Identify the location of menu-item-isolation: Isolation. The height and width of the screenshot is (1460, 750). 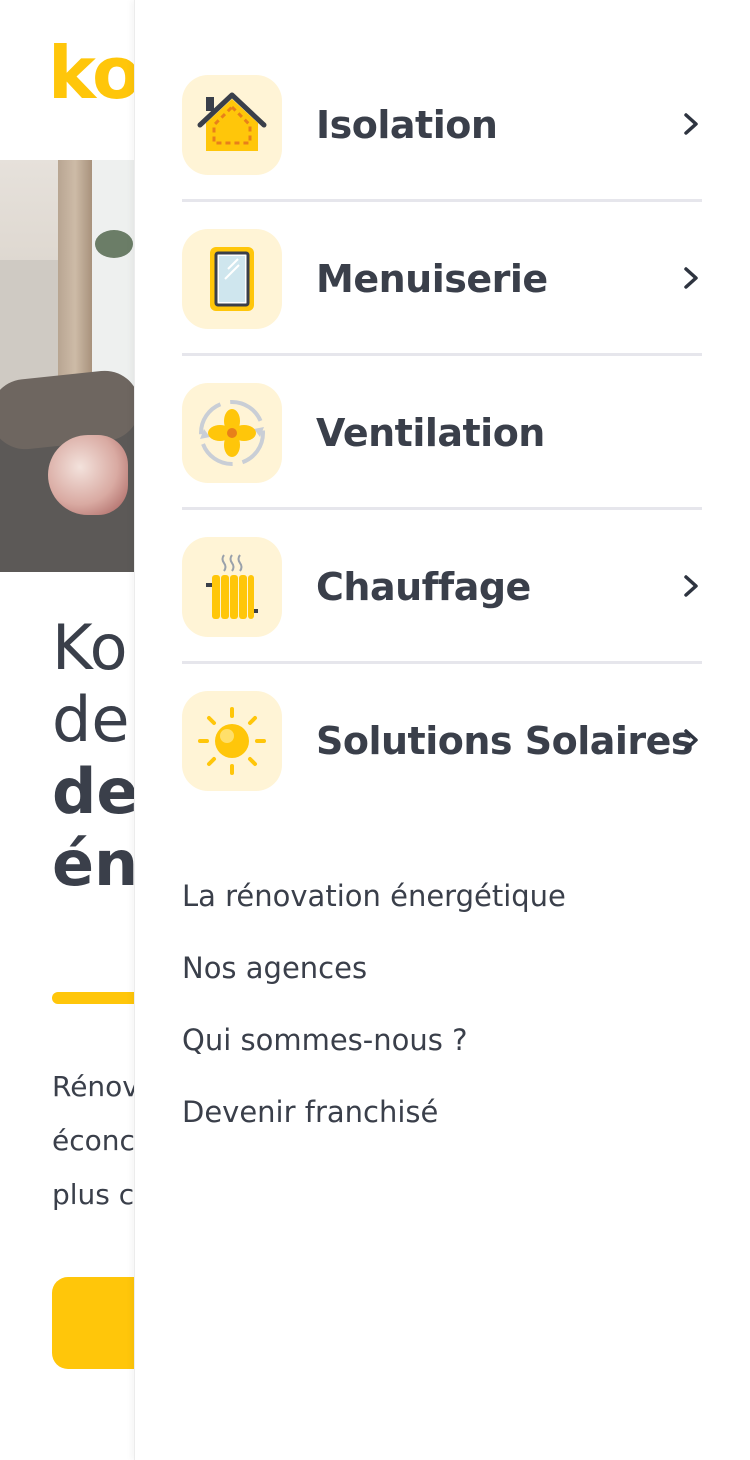
(442, 125).